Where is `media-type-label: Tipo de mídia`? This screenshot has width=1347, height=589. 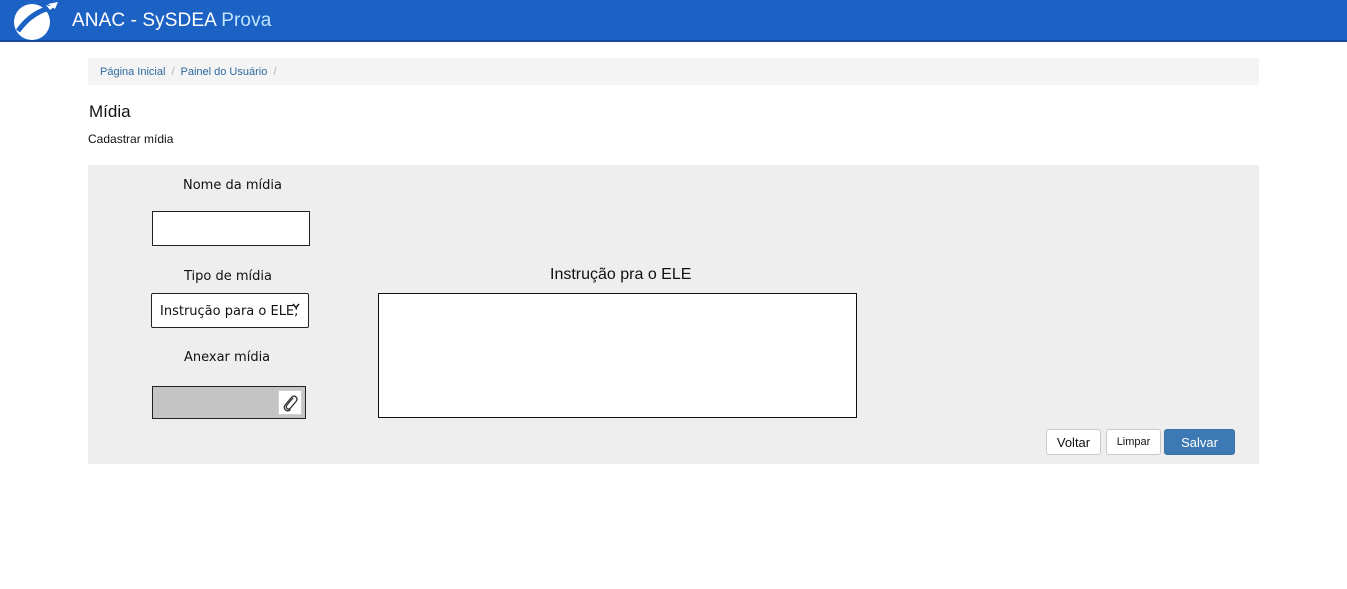
media-type-label: Tipo de mídia is located at coordinates (228, 276).